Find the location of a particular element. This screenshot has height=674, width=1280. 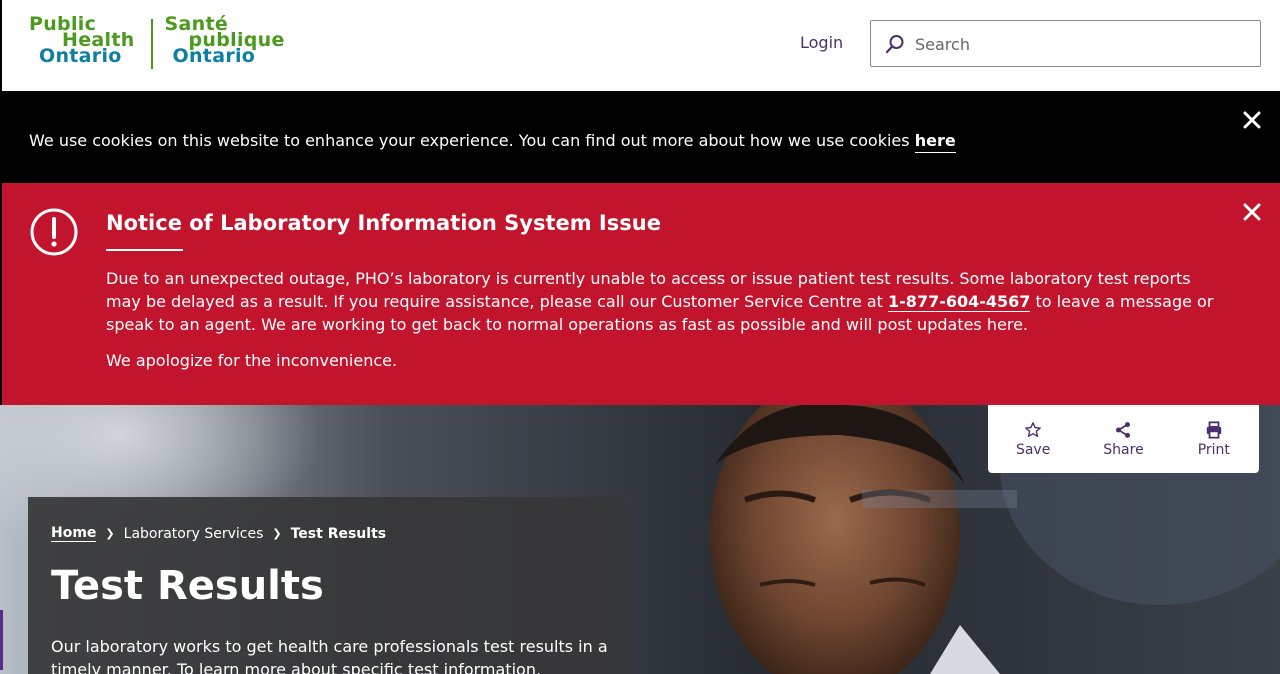

page-tools: Save Share Print is located at coordinates (1123, 439).